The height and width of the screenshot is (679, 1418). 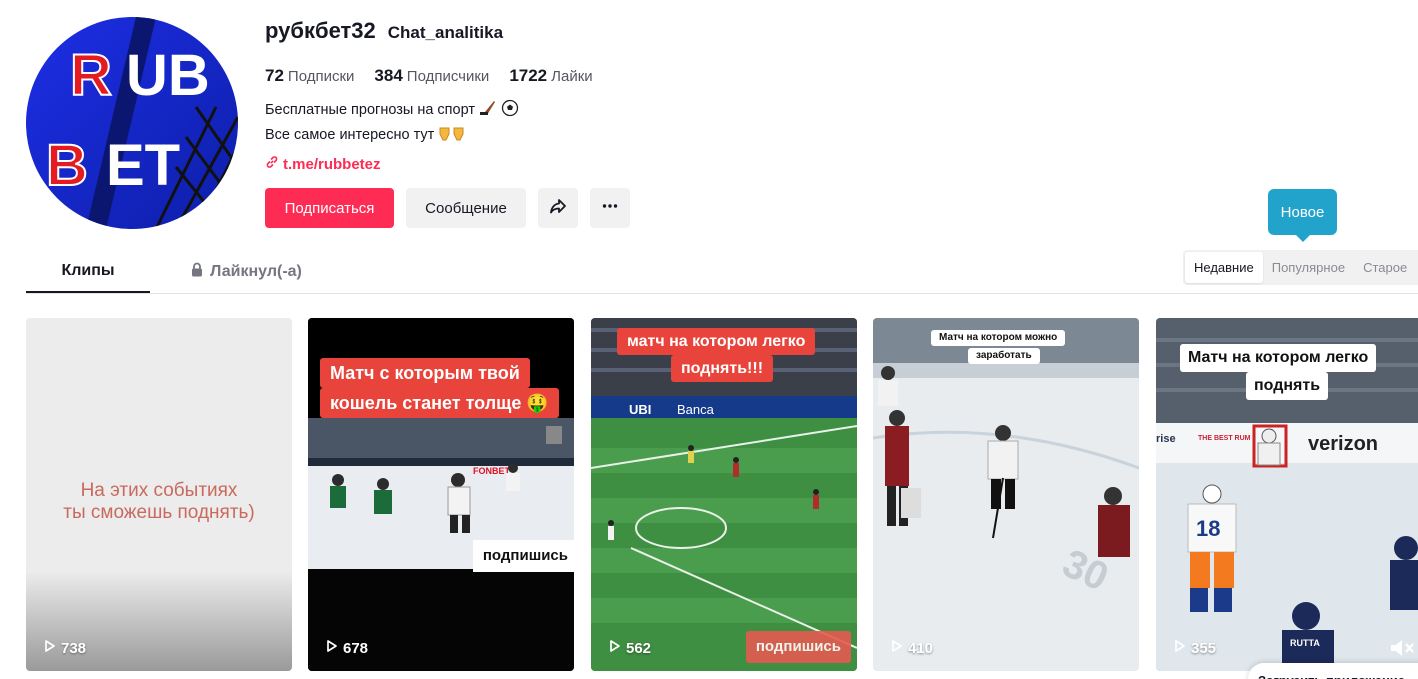 What do you see at coordinates (425, 373) in the screenshot?
I see `video-caption-line-1: Матч с которым твой` at bounding box center [425, 373].